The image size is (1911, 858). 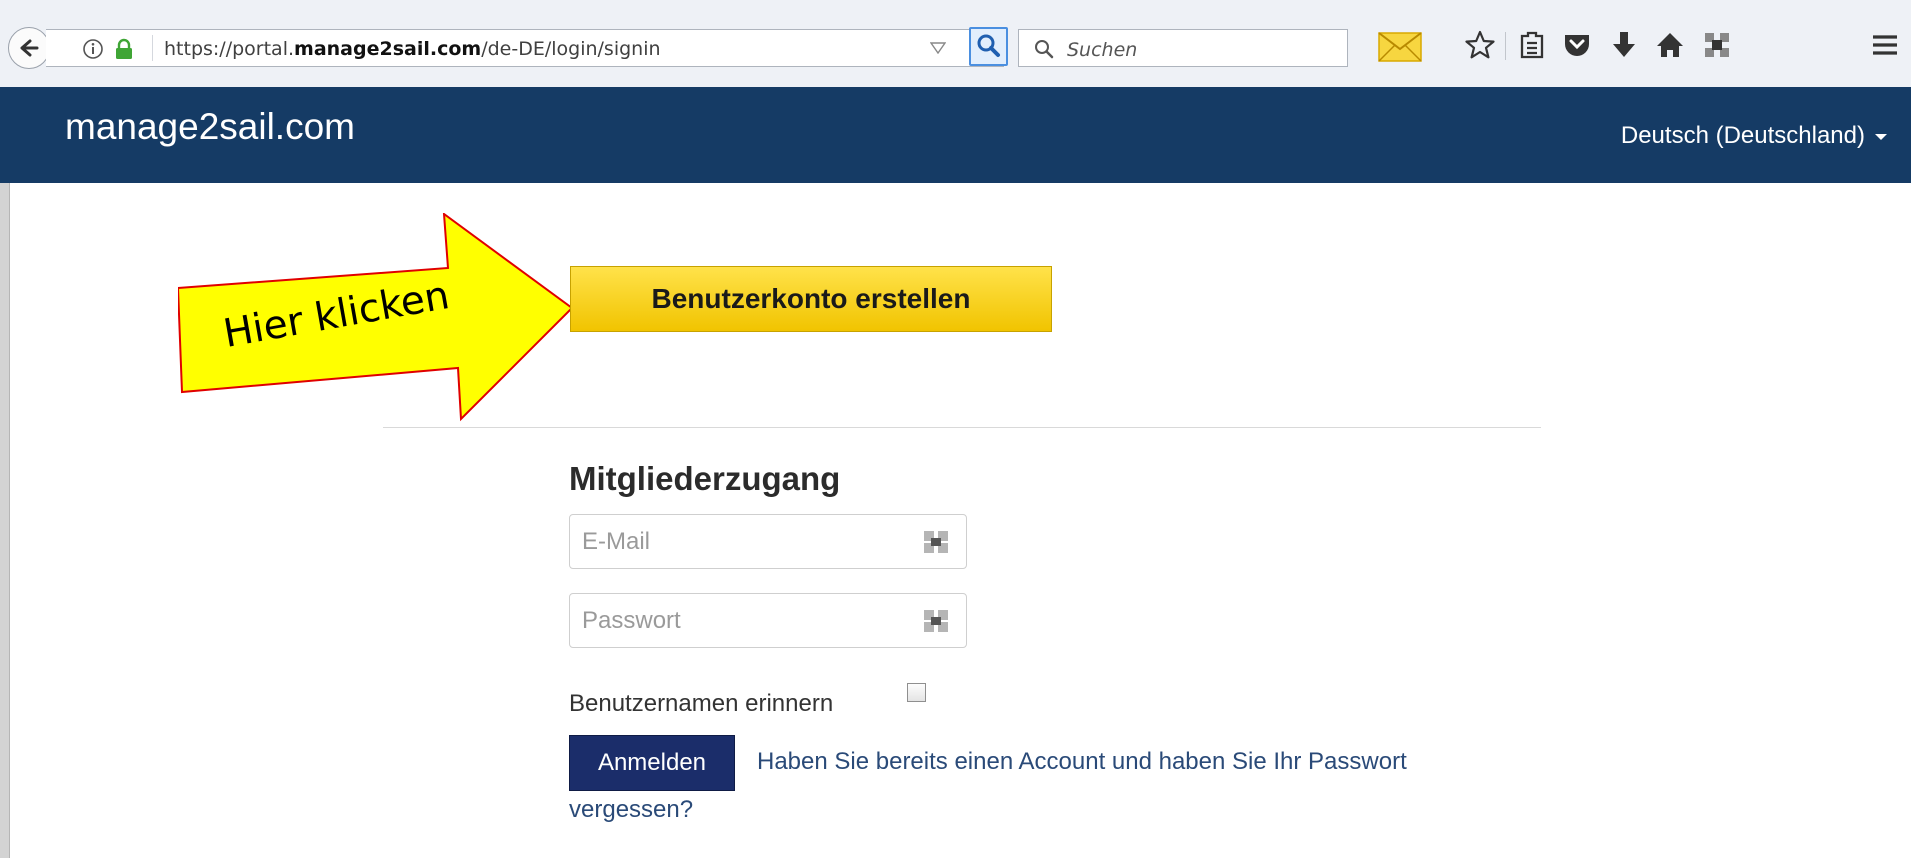 What do you see at coordinates (1480, 45) in the screenshot?
I see `bookmark-star-icon` at bounding box center [1480, 45].